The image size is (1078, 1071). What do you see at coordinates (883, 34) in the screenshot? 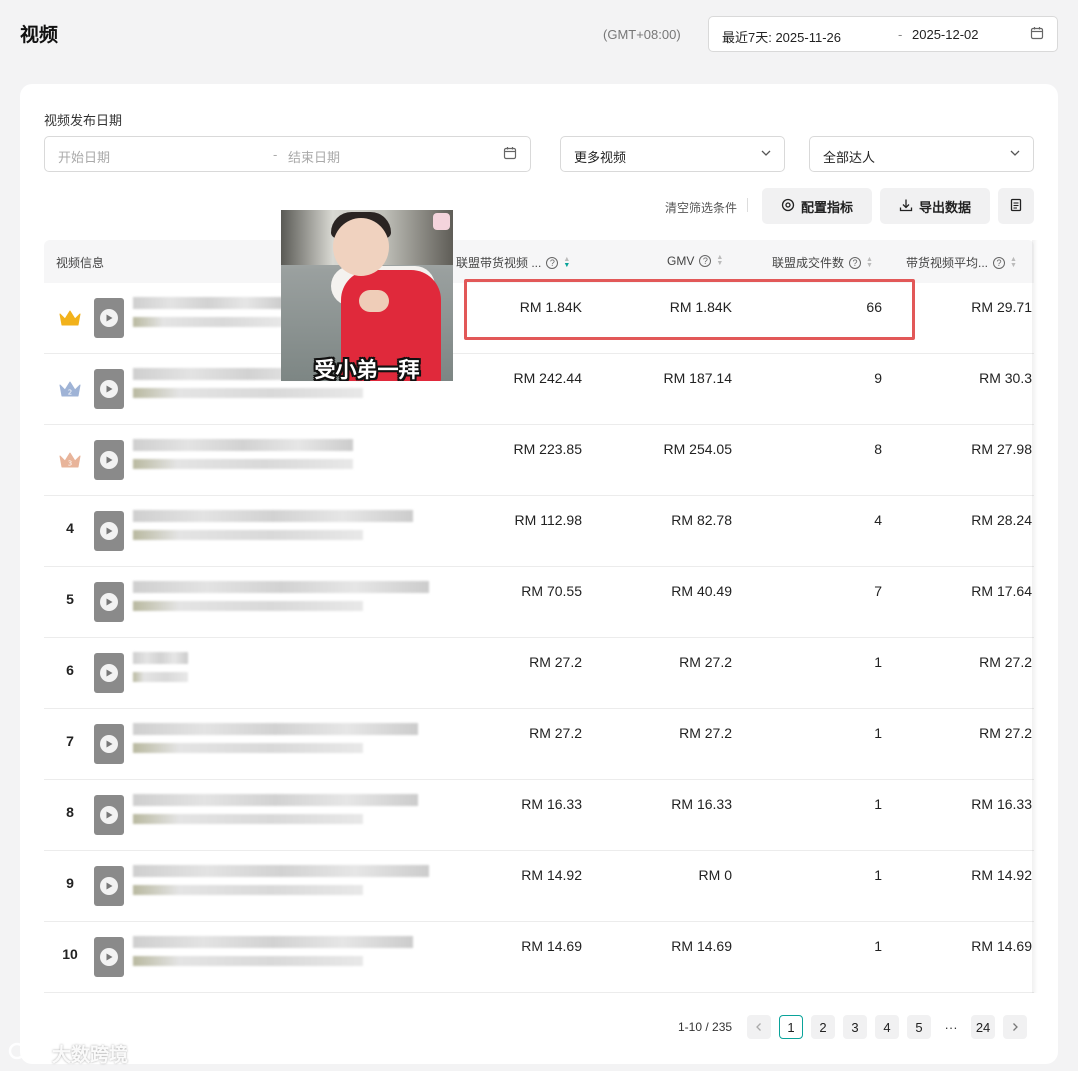
I see `date-range-picker: 最近7天: 2025-11-26 - 2025-12-02` at bounding box center [883, 34].